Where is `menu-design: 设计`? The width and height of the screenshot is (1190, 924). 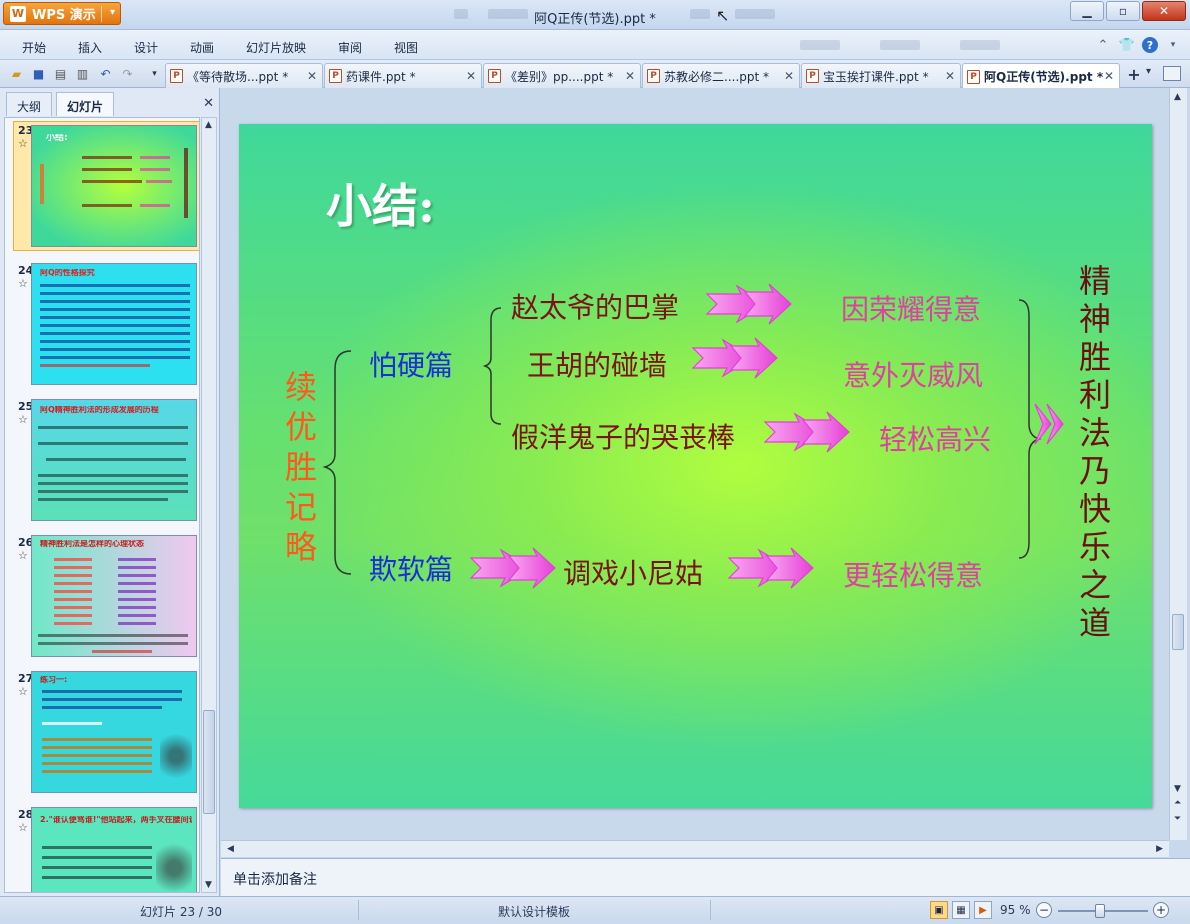
menu-design: 设计 is located at coordinates (146, 47).